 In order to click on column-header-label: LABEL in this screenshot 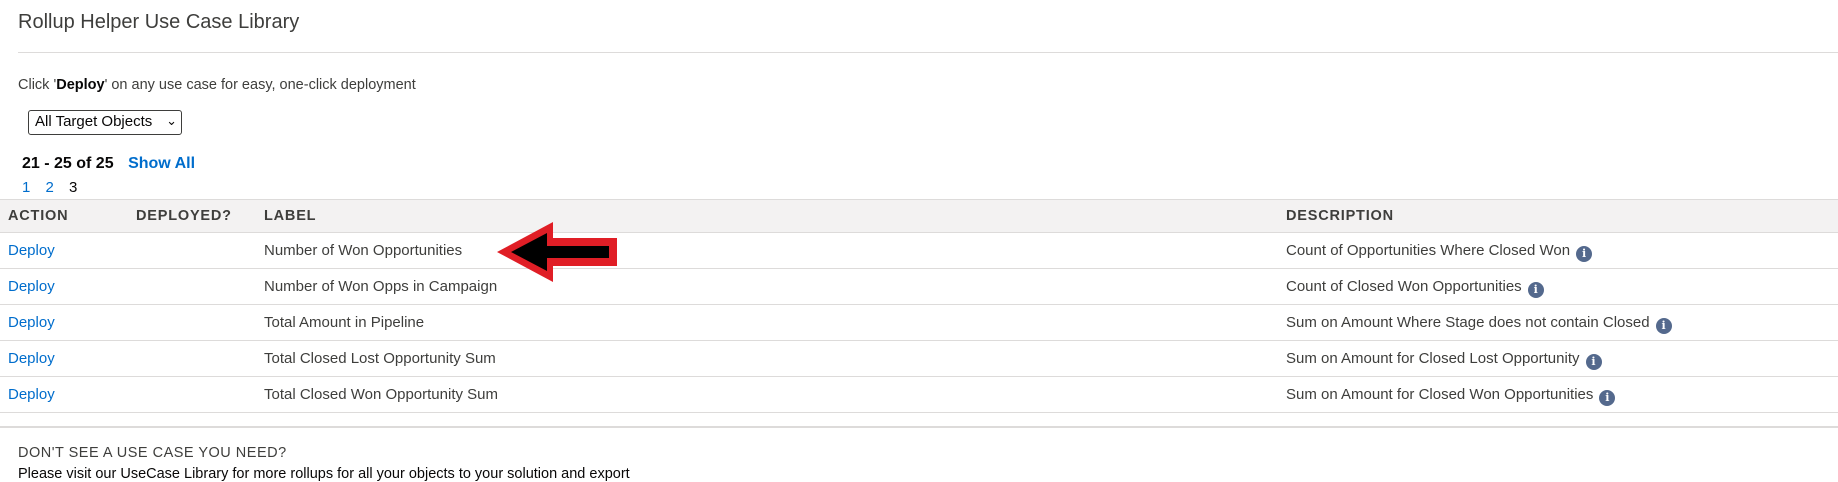, I will do `click(290, 216)`.